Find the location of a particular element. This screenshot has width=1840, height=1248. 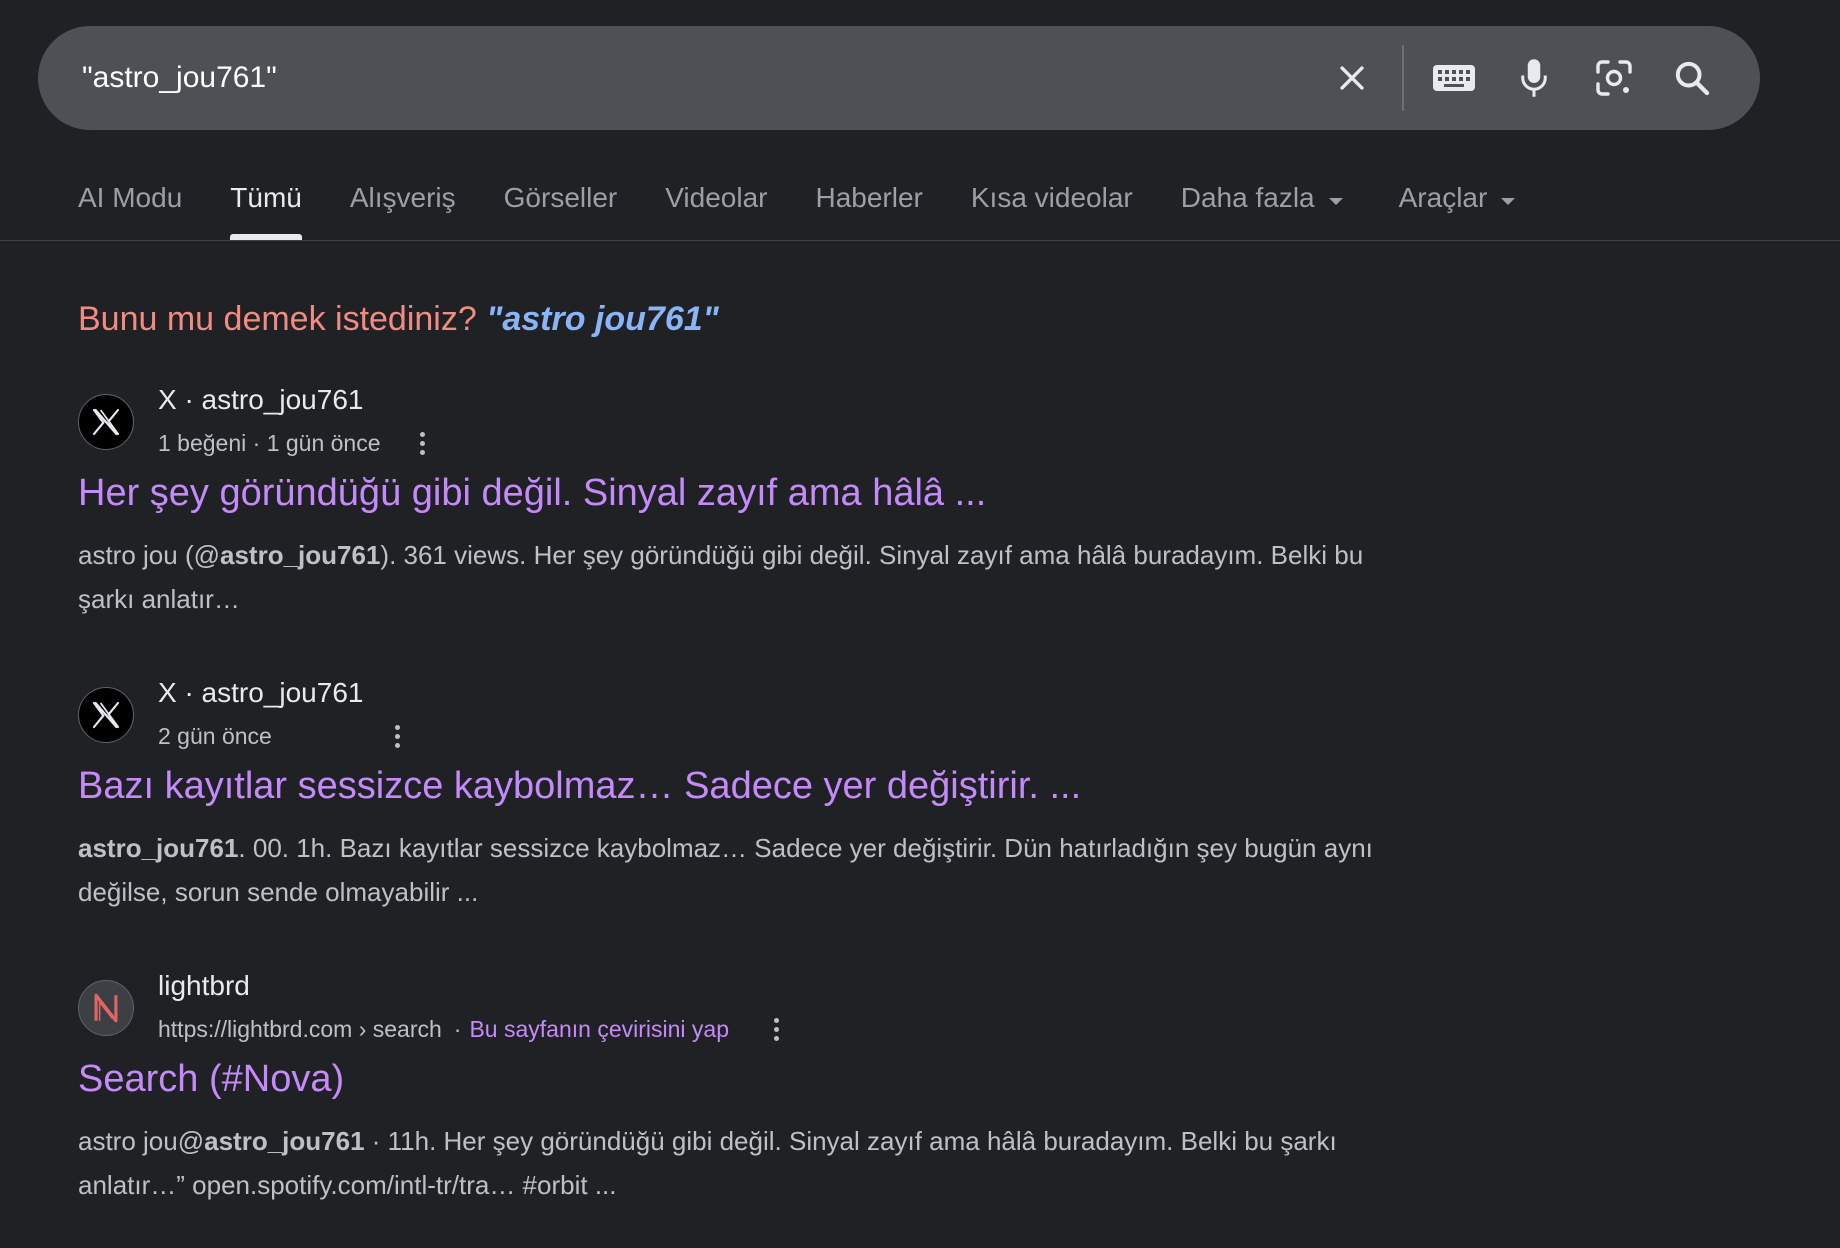

result-meta: 1 beğeni · 1 gün önce is located at coordinates (296, 443).